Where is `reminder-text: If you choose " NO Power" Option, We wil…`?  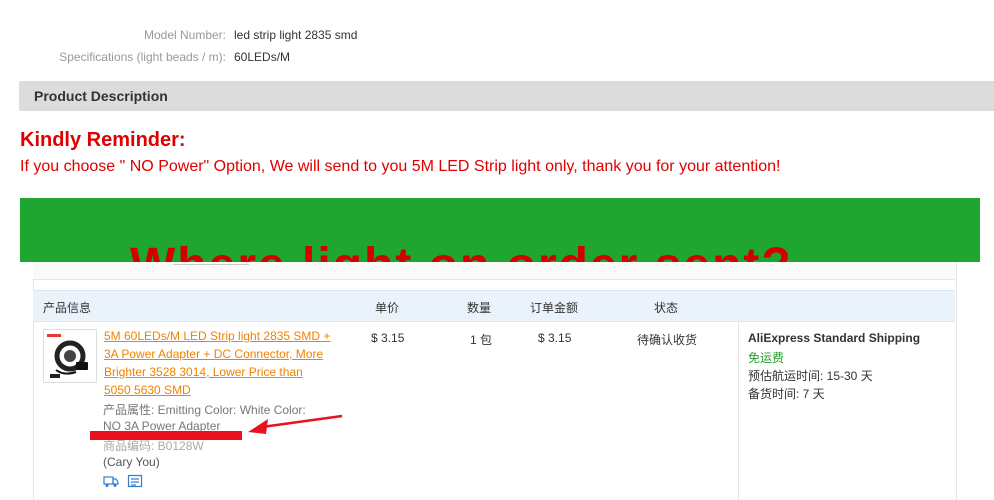
reminder-text: If you choose " NO Power" Option, We wil… is located at coordinates (400, 166).